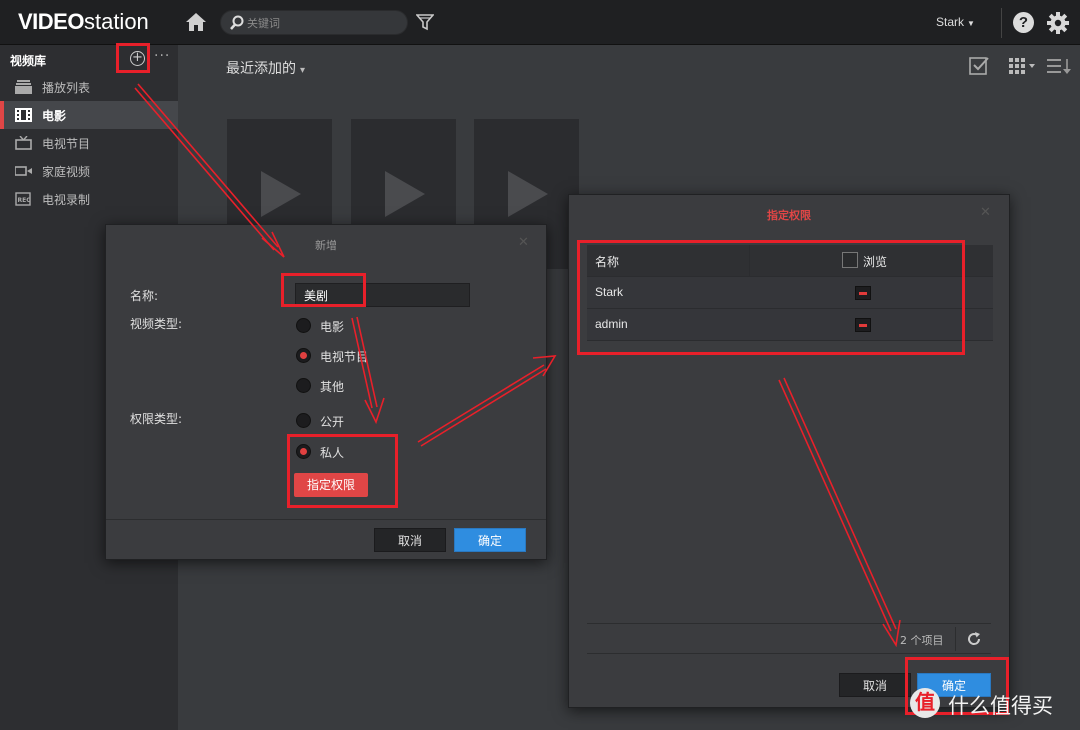  Describe the element at coordinates (23, 142) in the screenshot. I see `tv-icon` at that location.